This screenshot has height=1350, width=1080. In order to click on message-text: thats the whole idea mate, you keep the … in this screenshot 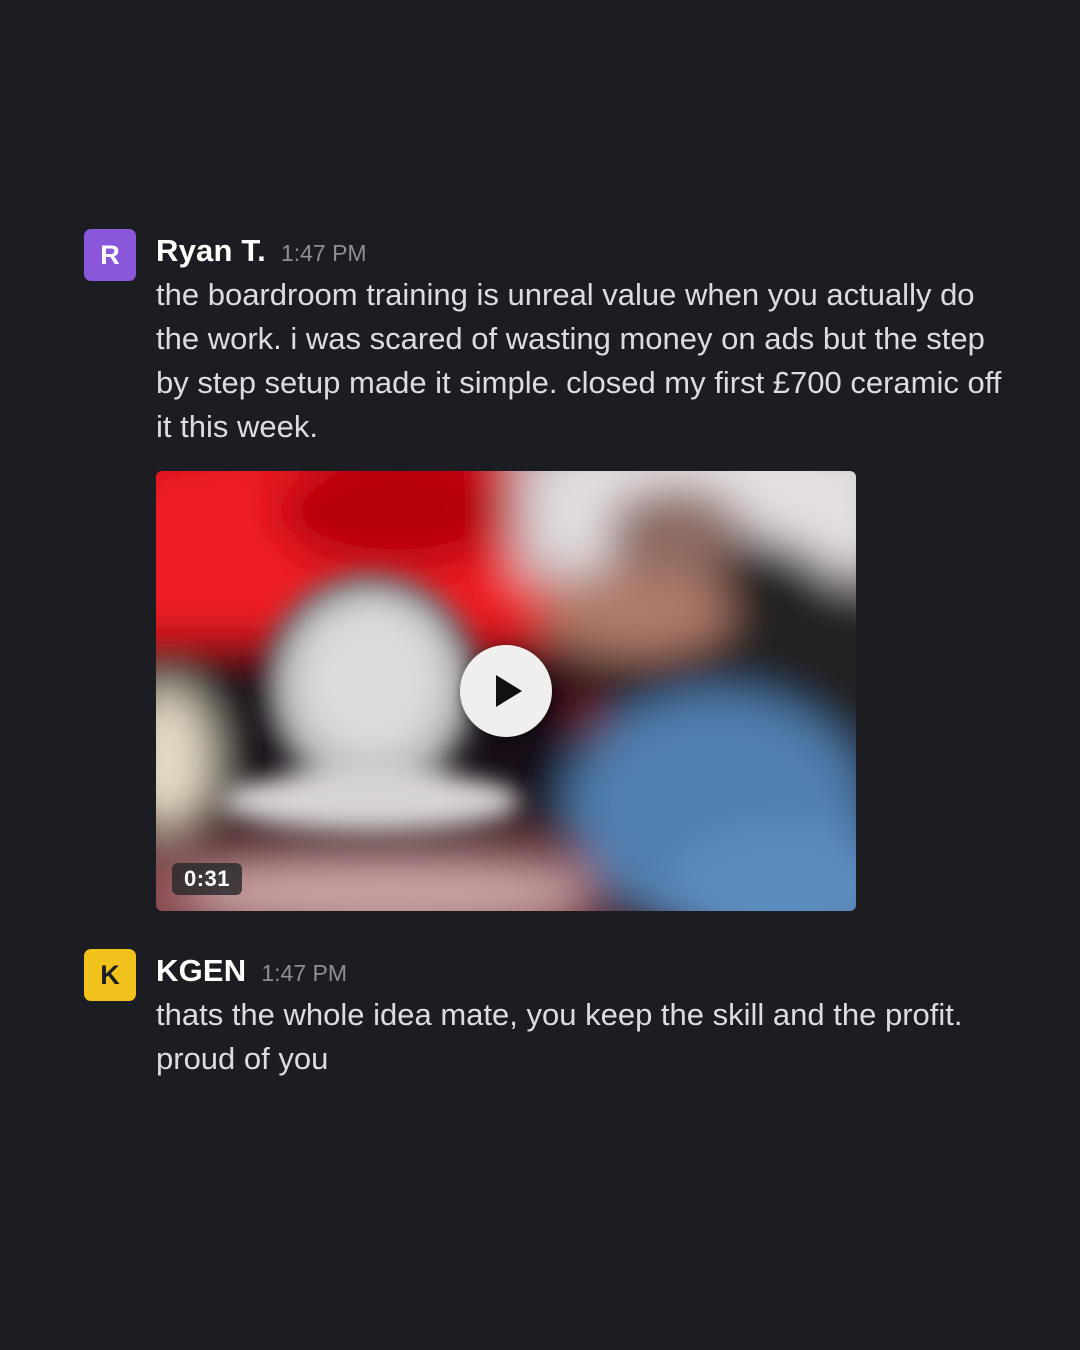, I will do `click(559, 1036)`.